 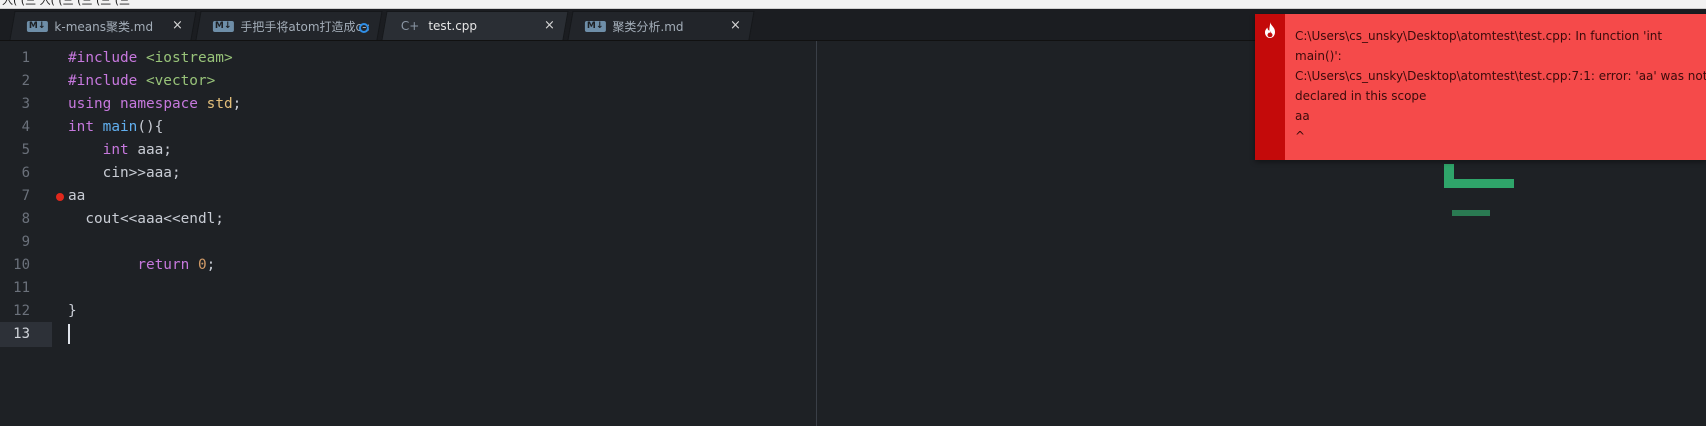 What do you see at coordinates (363, 28) in the screenshot?
I see `modified-indicator-icon` at bounding box center [363, 28].